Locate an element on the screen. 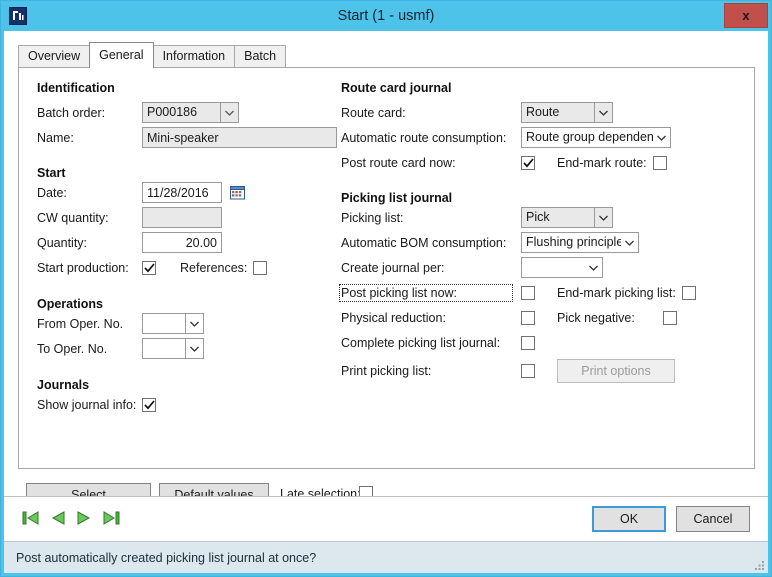 The height and width of the screenshot is (577, 772). complete-picking-list-journal-row: Complete picking list journal: is located at coordinates (541, 342).